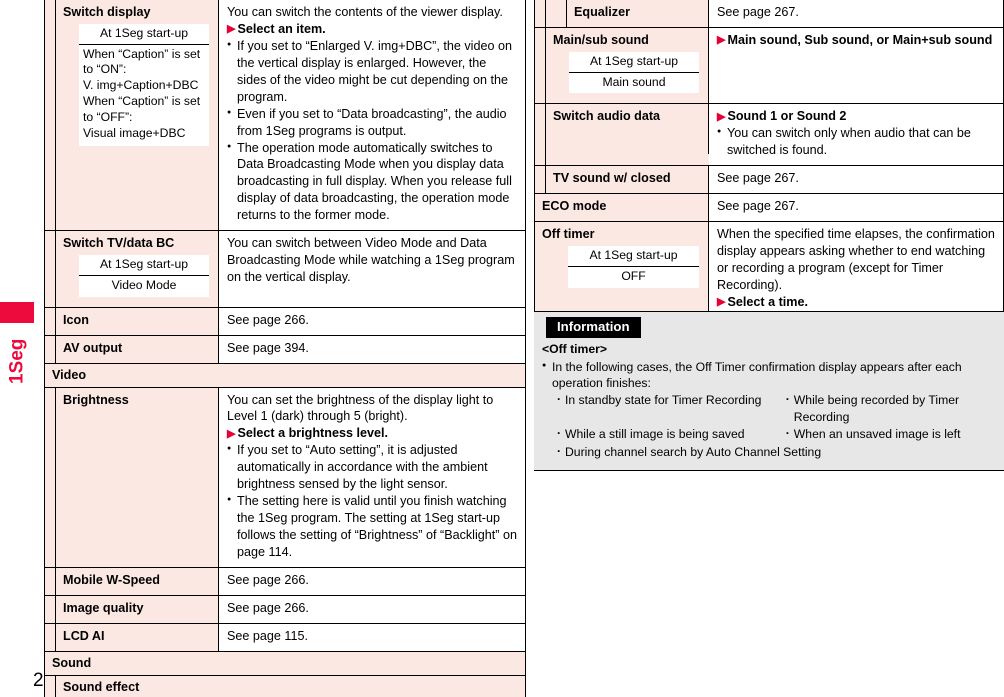 This screenshot has width=1004, height=697. Describe the element at coordinates (856, 302) in the screenshot. I see `desc-action: Select a time.` at that location.